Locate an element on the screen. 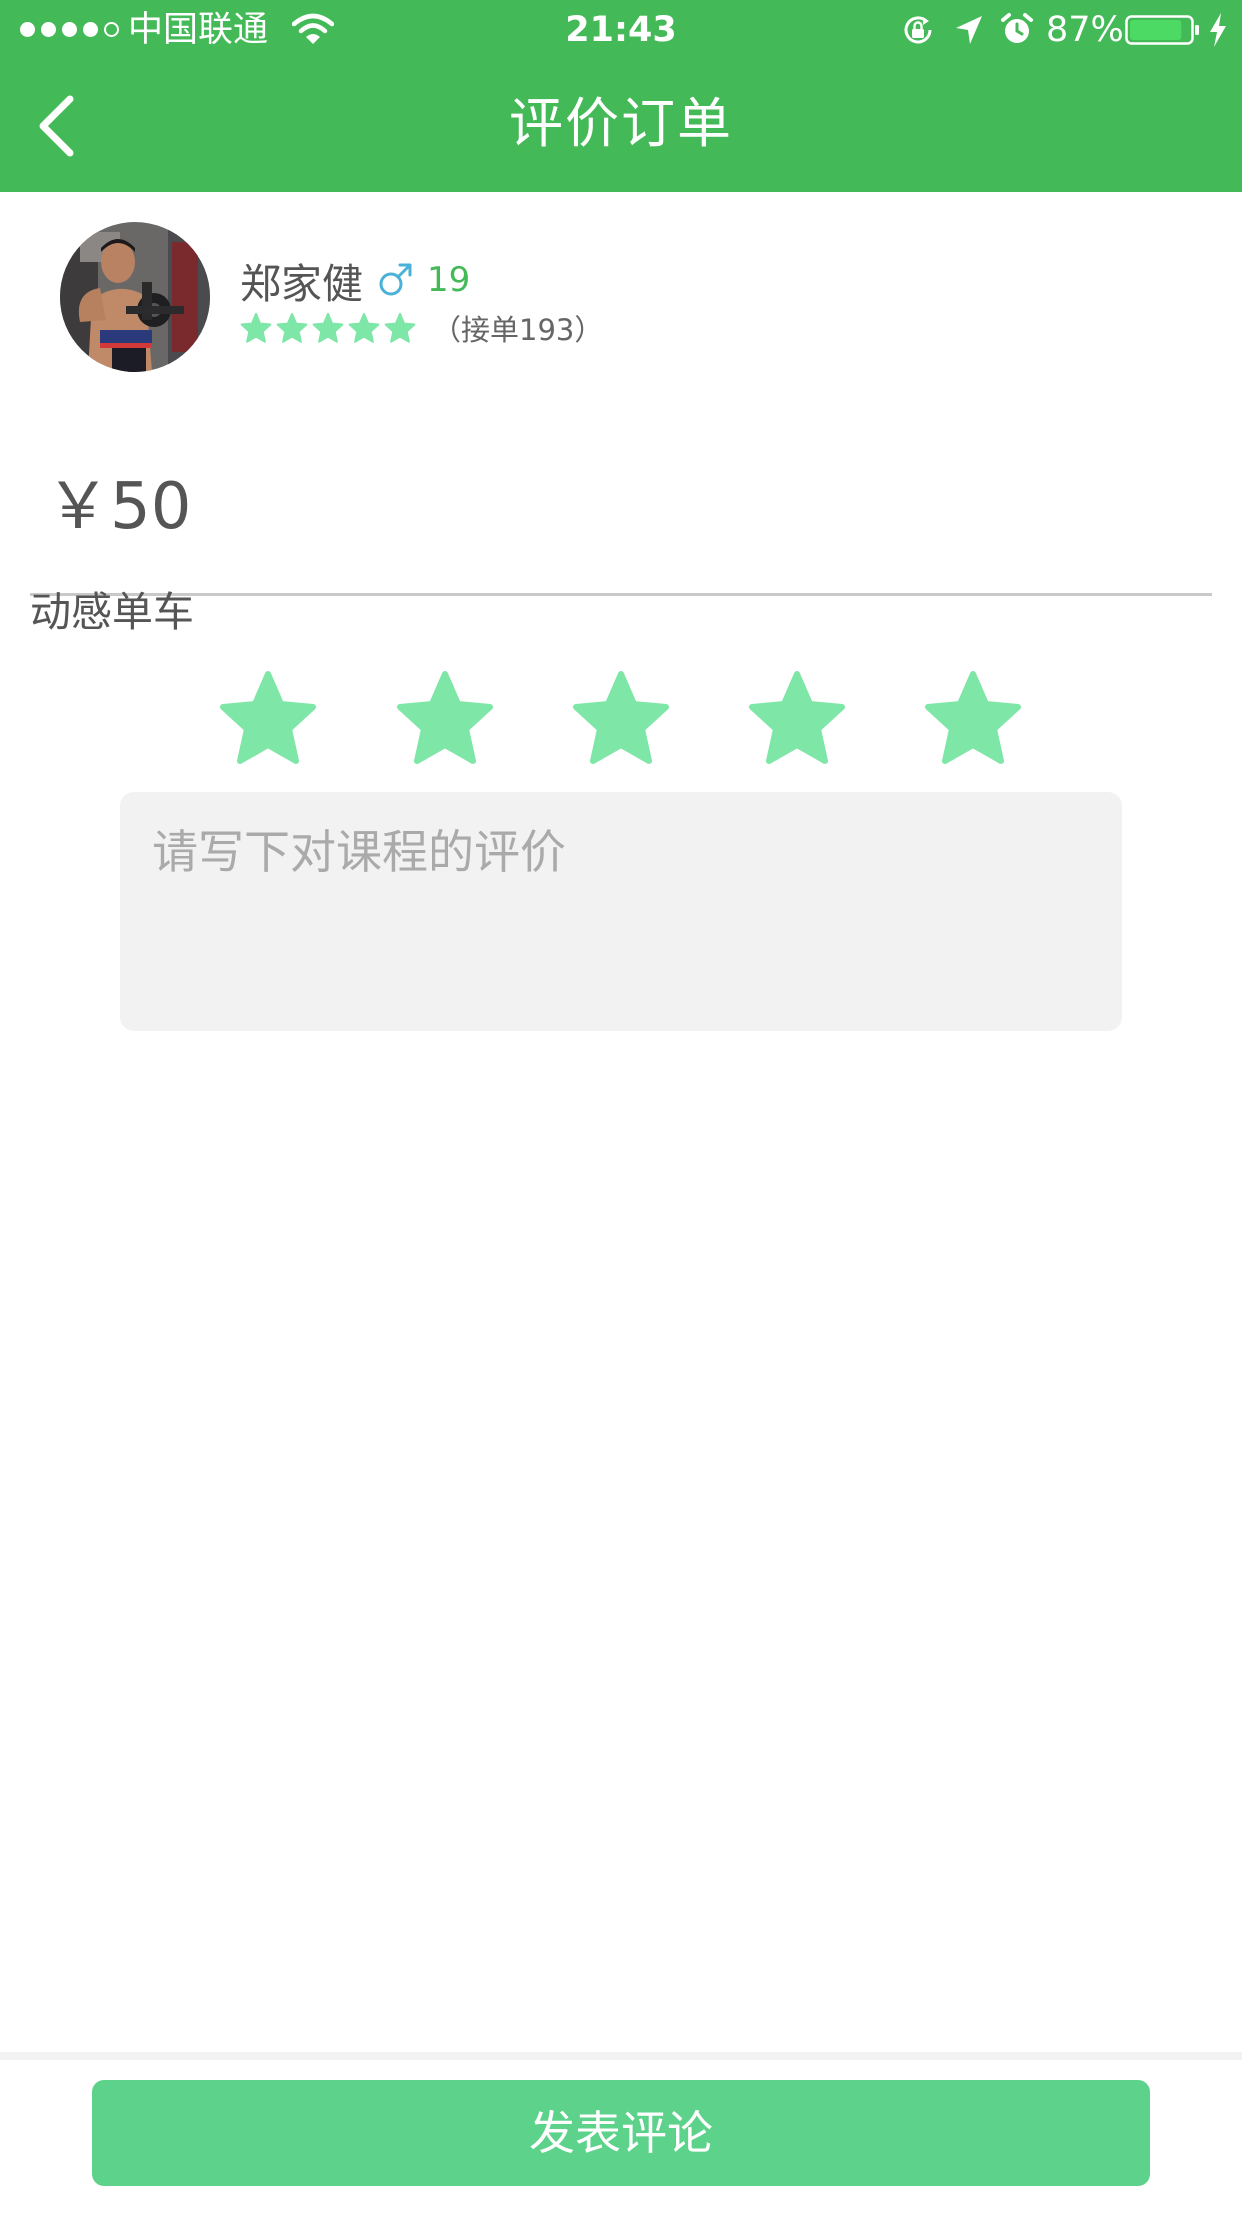  page-title: 评价订单 is located at coordinates (621, 123).